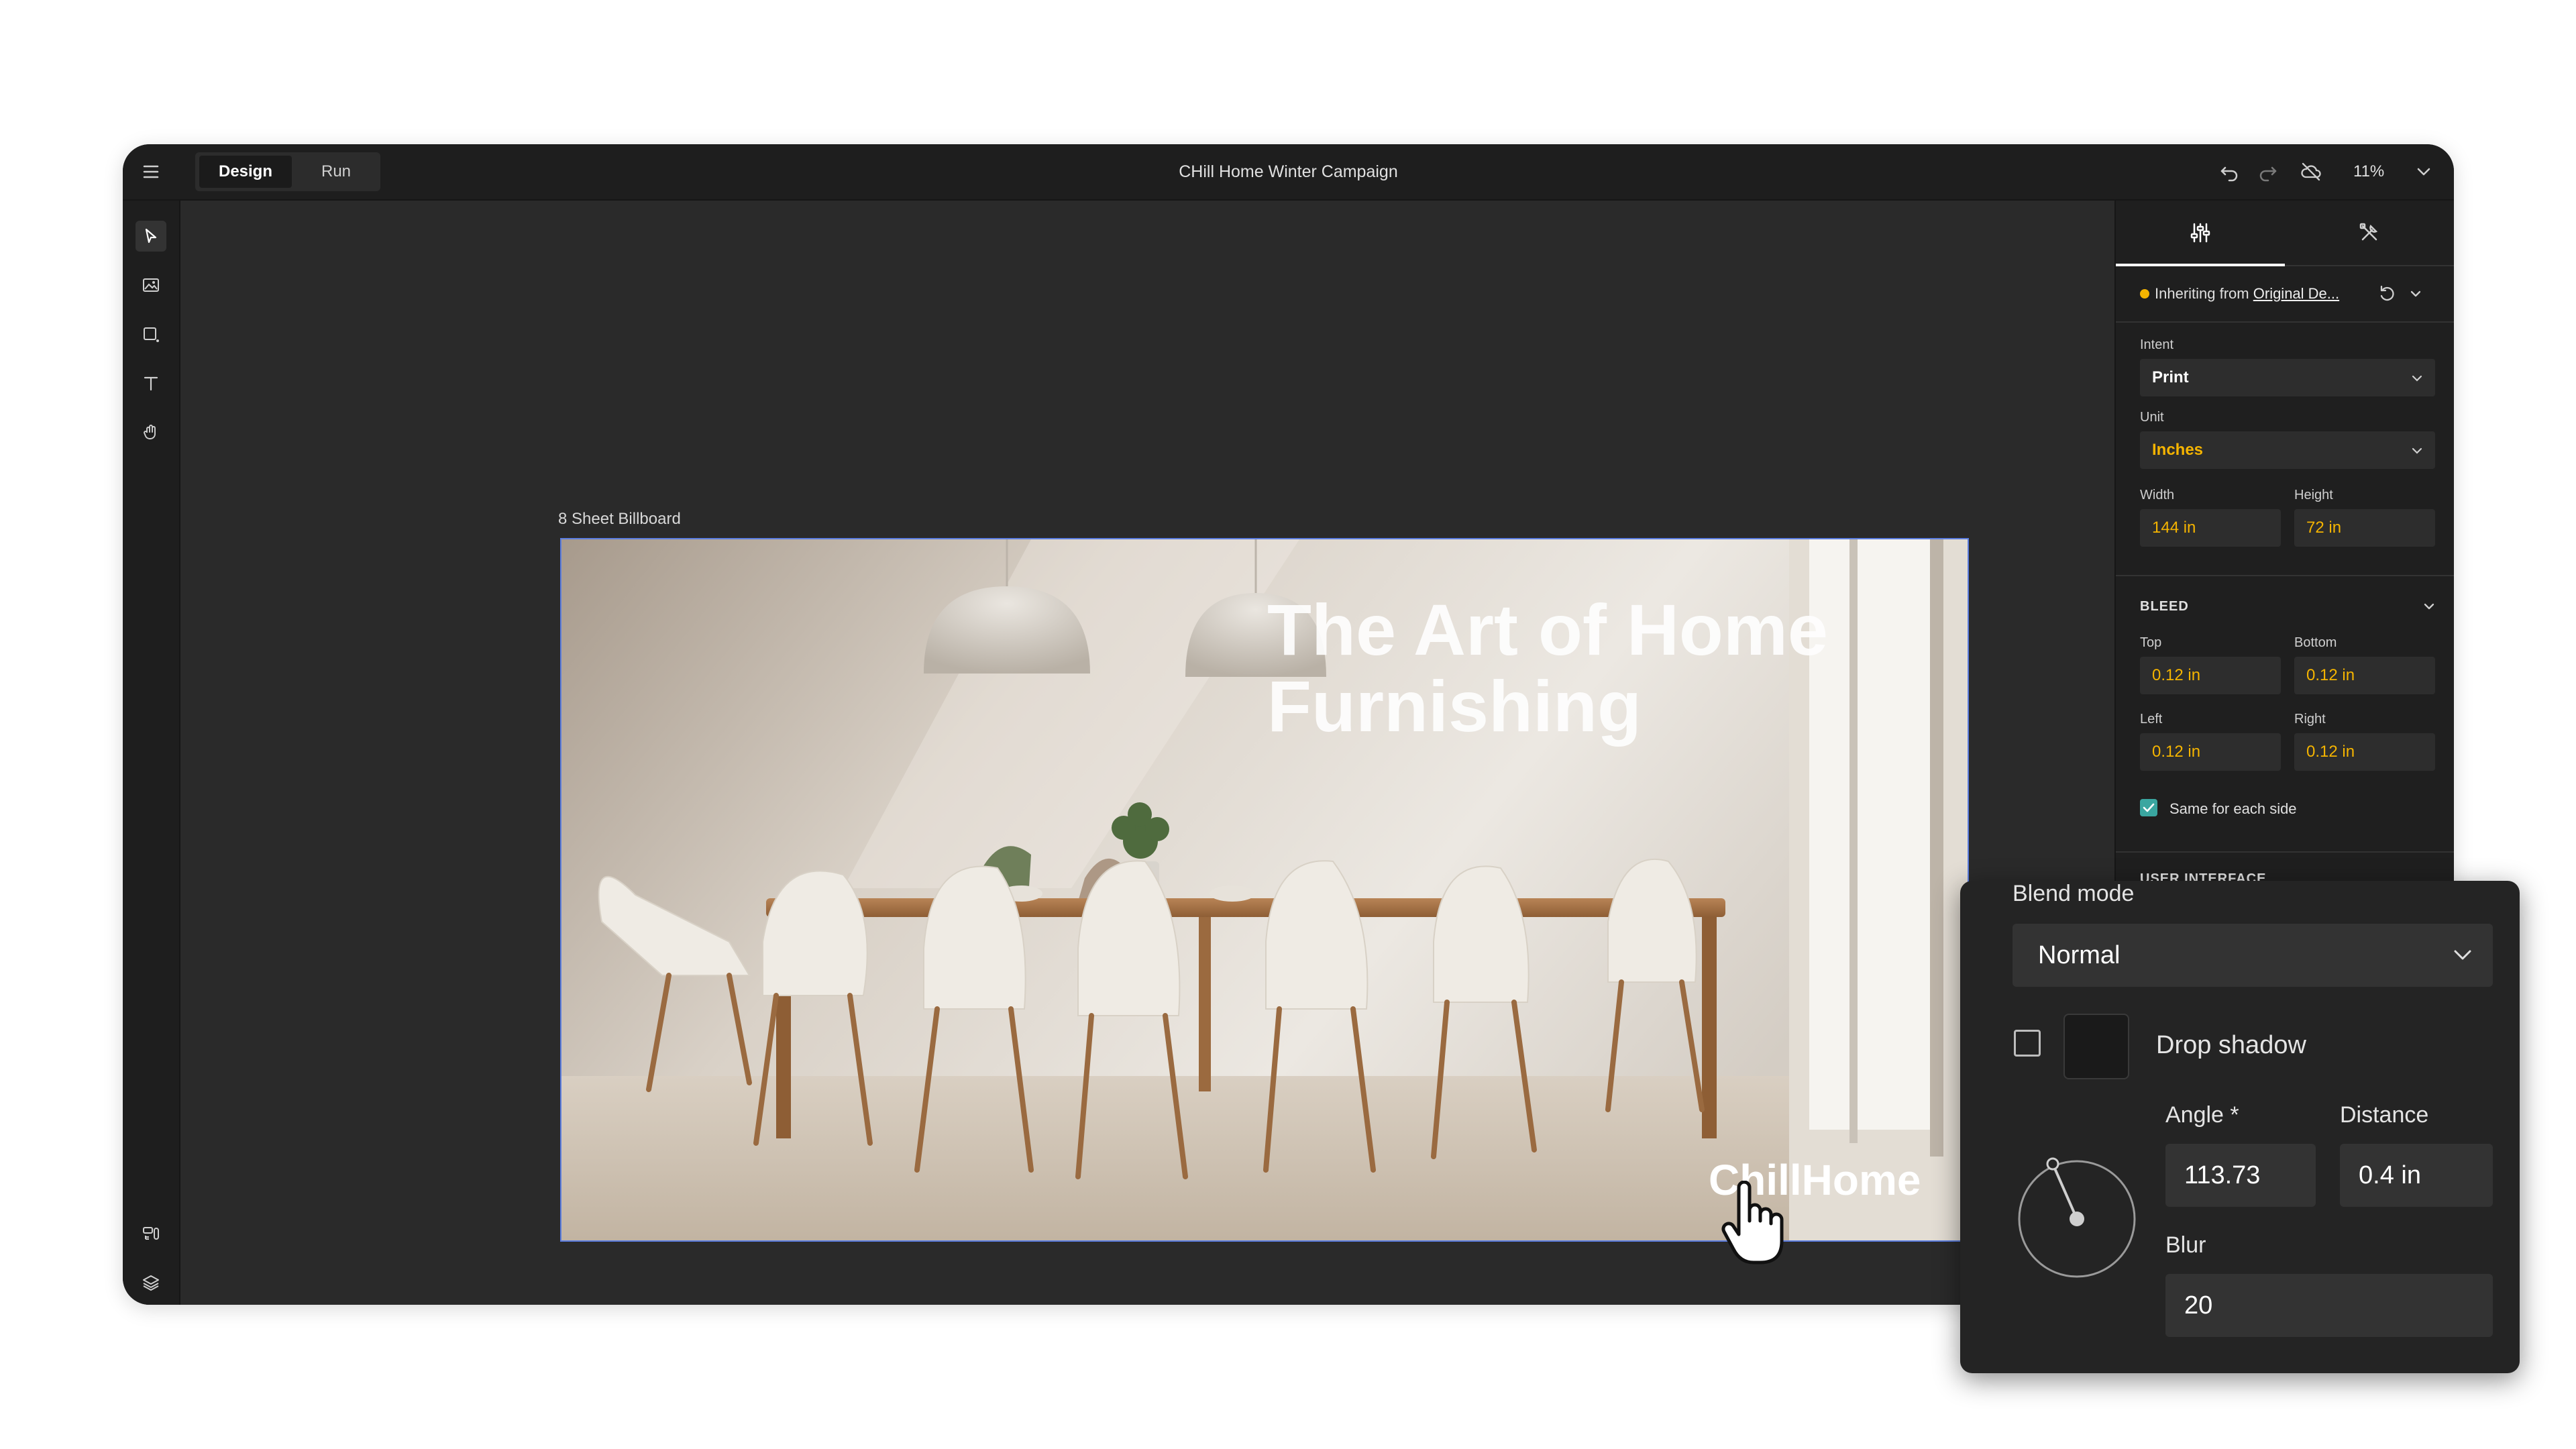 The width and height of the screenshot is (2576, 1449). What do you see at coordinates (2210, 675) in the screenshot?
I see `bleed-top-input: 0.12 in` at bounding box center [2210, 675].